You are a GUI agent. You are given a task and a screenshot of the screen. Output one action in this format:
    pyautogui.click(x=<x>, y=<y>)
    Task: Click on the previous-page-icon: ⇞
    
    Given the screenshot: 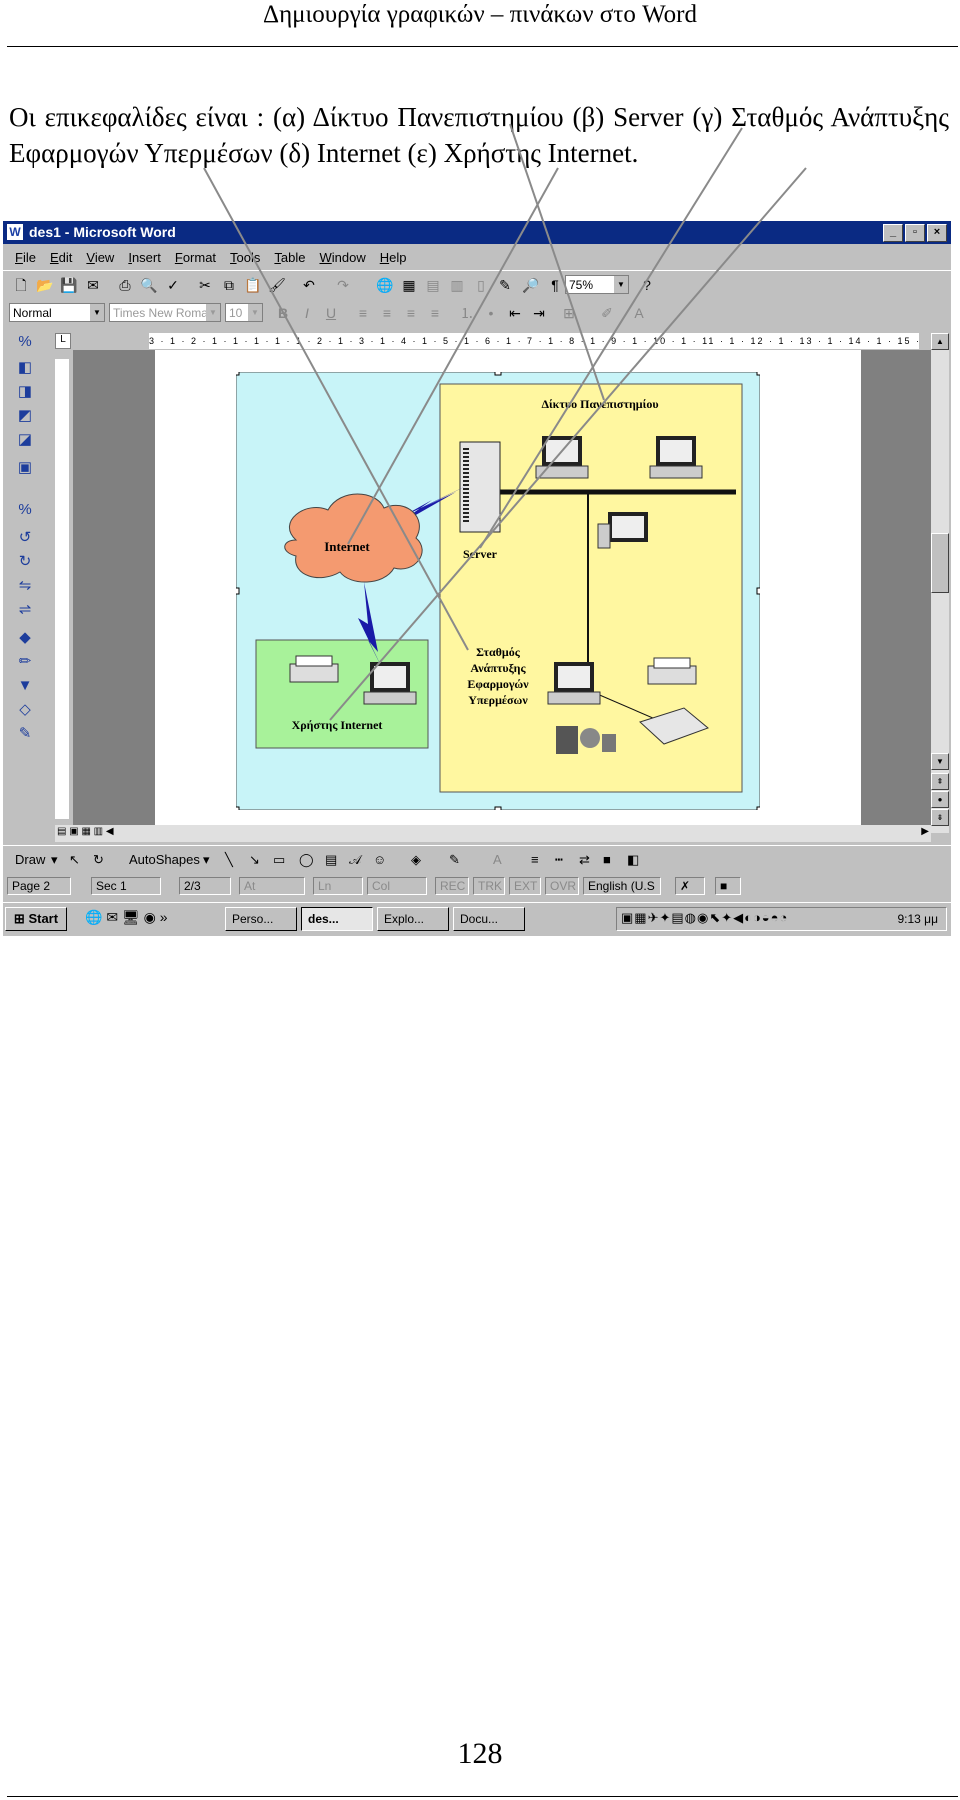 What is the action you would take?
    pyautogui.click(x=940, y=781)
    